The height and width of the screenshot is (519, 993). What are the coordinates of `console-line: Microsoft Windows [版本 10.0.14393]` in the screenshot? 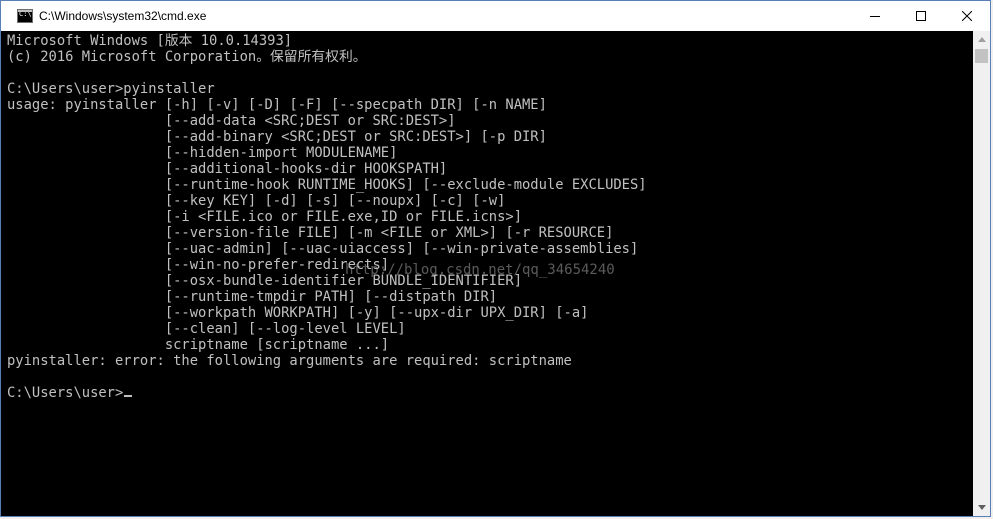 It's located at (150, 41).